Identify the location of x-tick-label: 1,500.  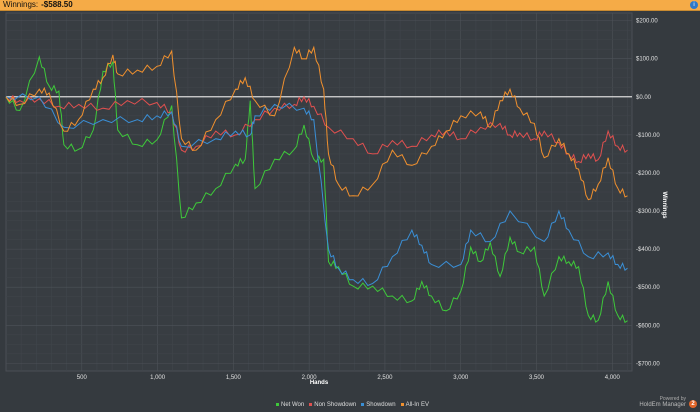
(234, 378).